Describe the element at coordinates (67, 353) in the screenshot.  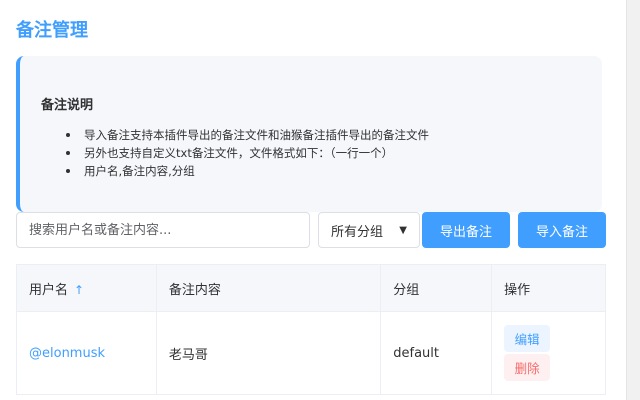
I see `username-link: @elonmusk` at that location.